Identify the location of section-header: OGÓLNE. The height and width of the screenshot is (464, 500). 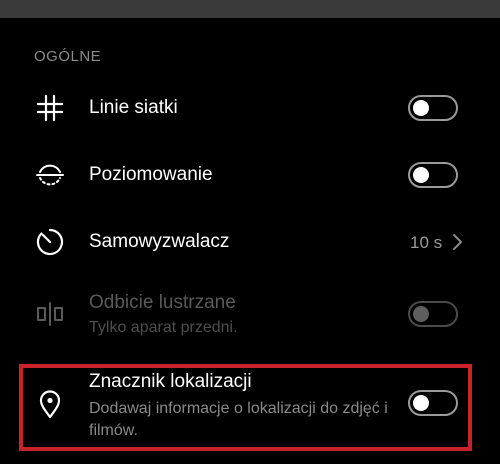
(68, 56).